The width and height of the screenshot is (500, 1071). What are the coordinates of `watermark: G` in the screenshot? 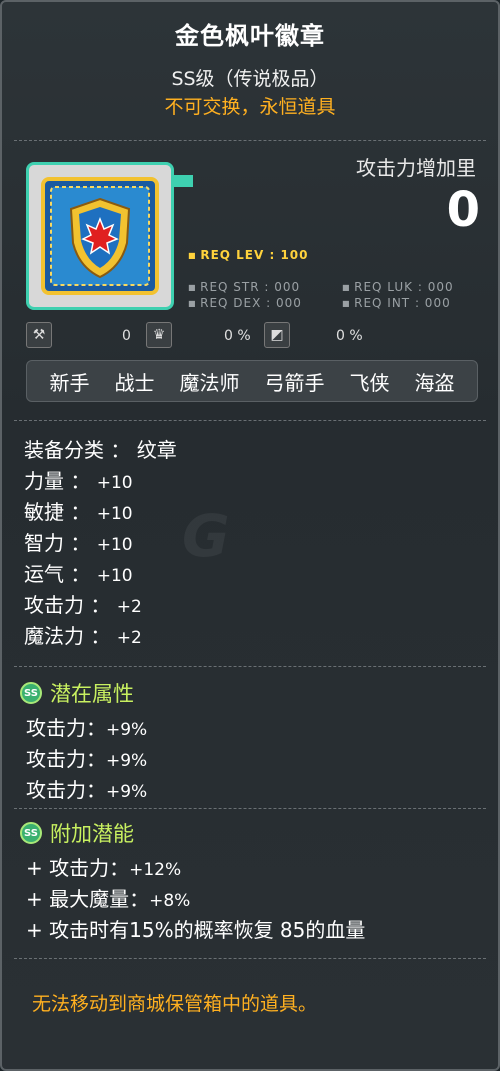 It's located at (206, 536).